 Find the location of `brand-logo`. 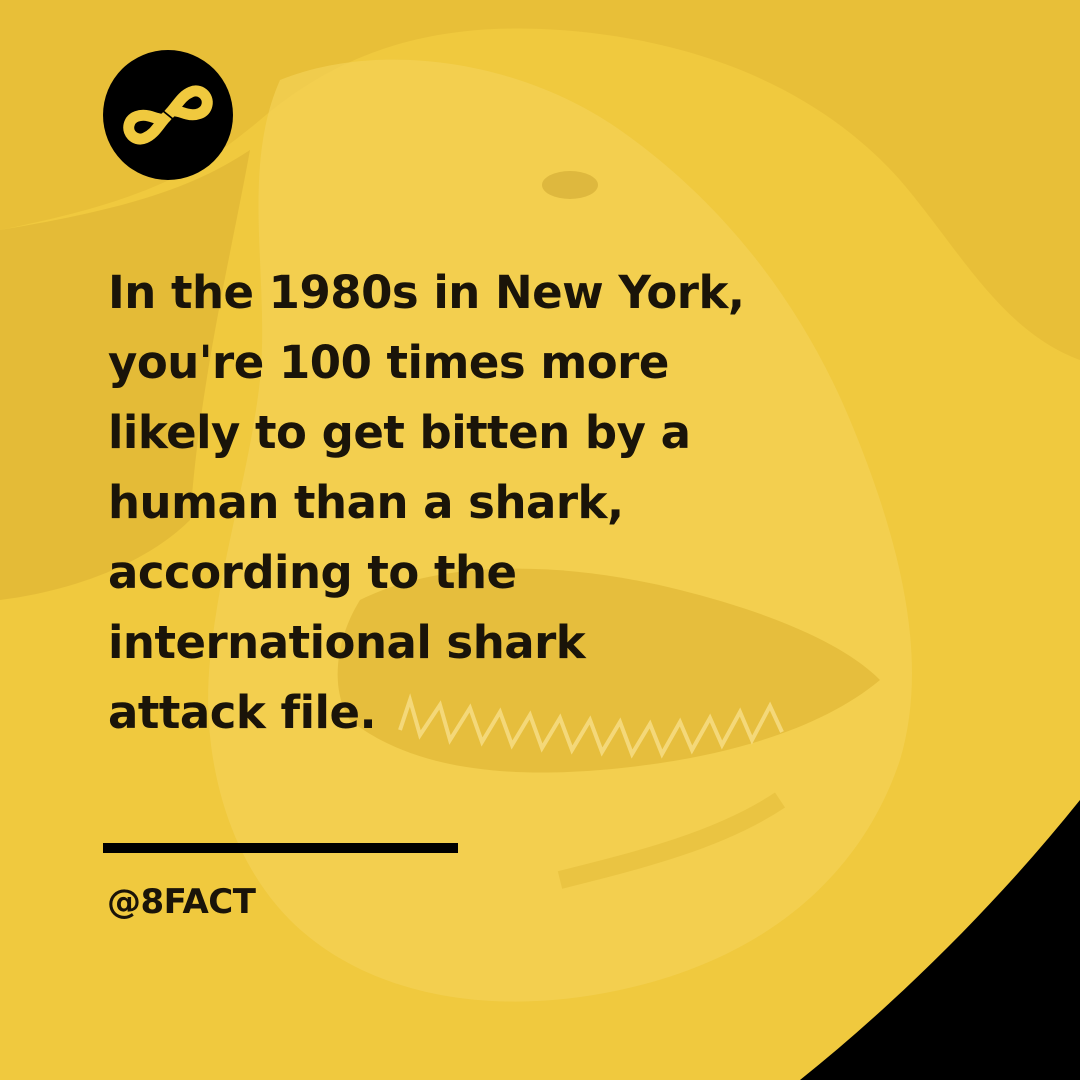

brand-logo is located at coordinates (168, 115).